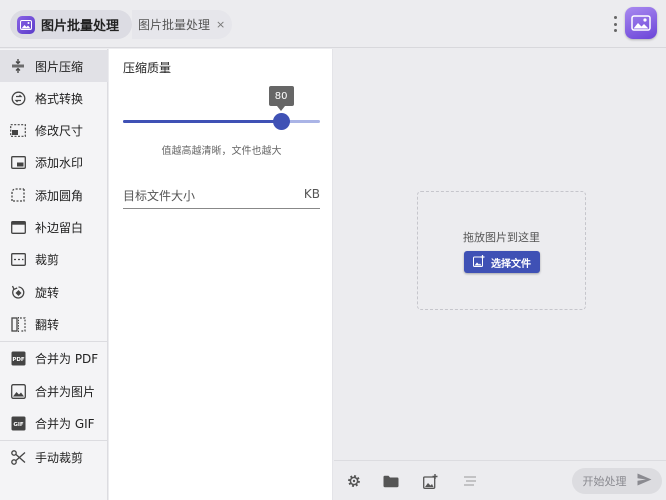 The height and width of the screenshot is (500, 666). Describe the element at coordinates (604, 481) in the screenshot. I see `start-processing-label: 开始处理` at that location.